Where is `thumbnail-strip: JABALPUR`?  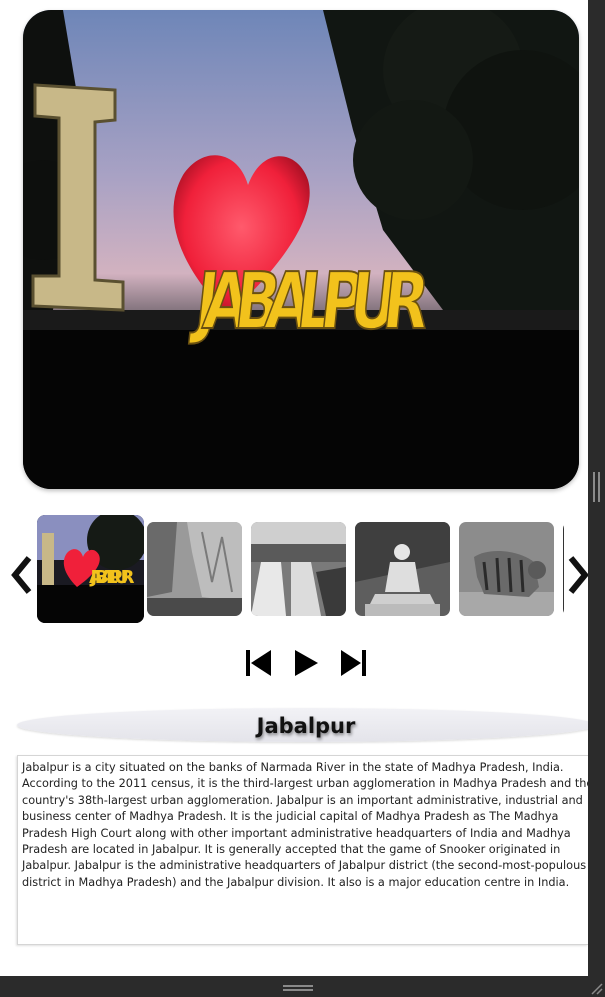
thumbnail-strip: JABALPUR is located at coordinates (300, 569).